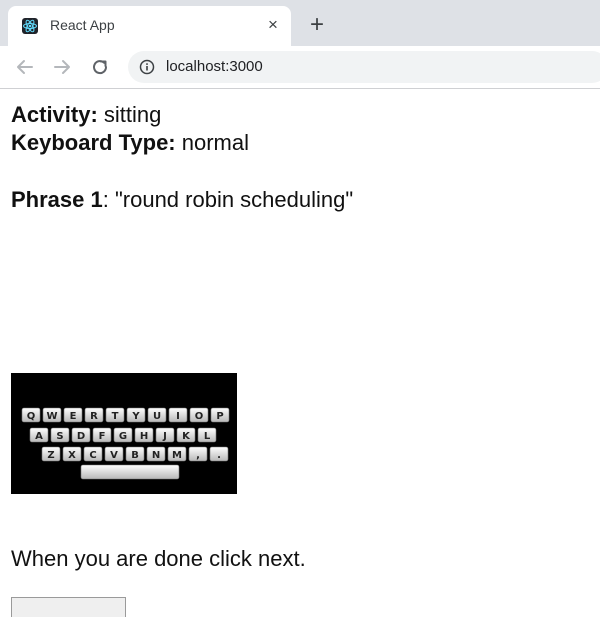  I want to click on keyboard-key-label: N, so click(156, 455).